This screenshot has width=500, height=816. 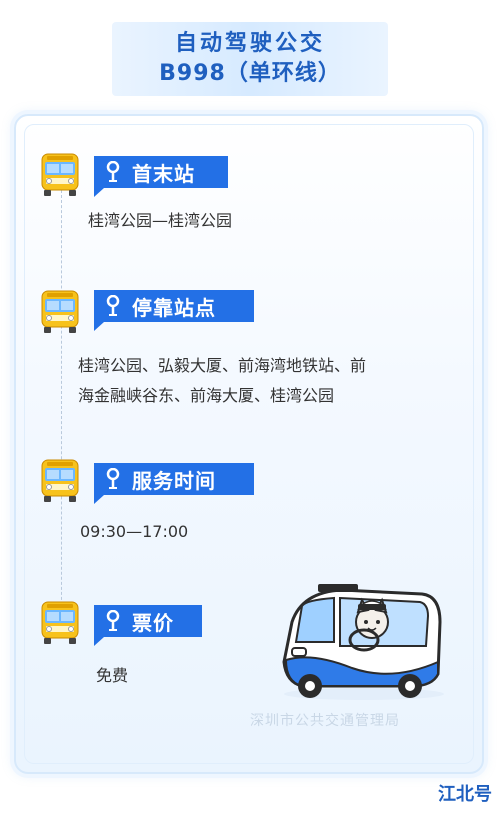 I want to click on route-name: B998（单环线）, so click(x=250, y=73).